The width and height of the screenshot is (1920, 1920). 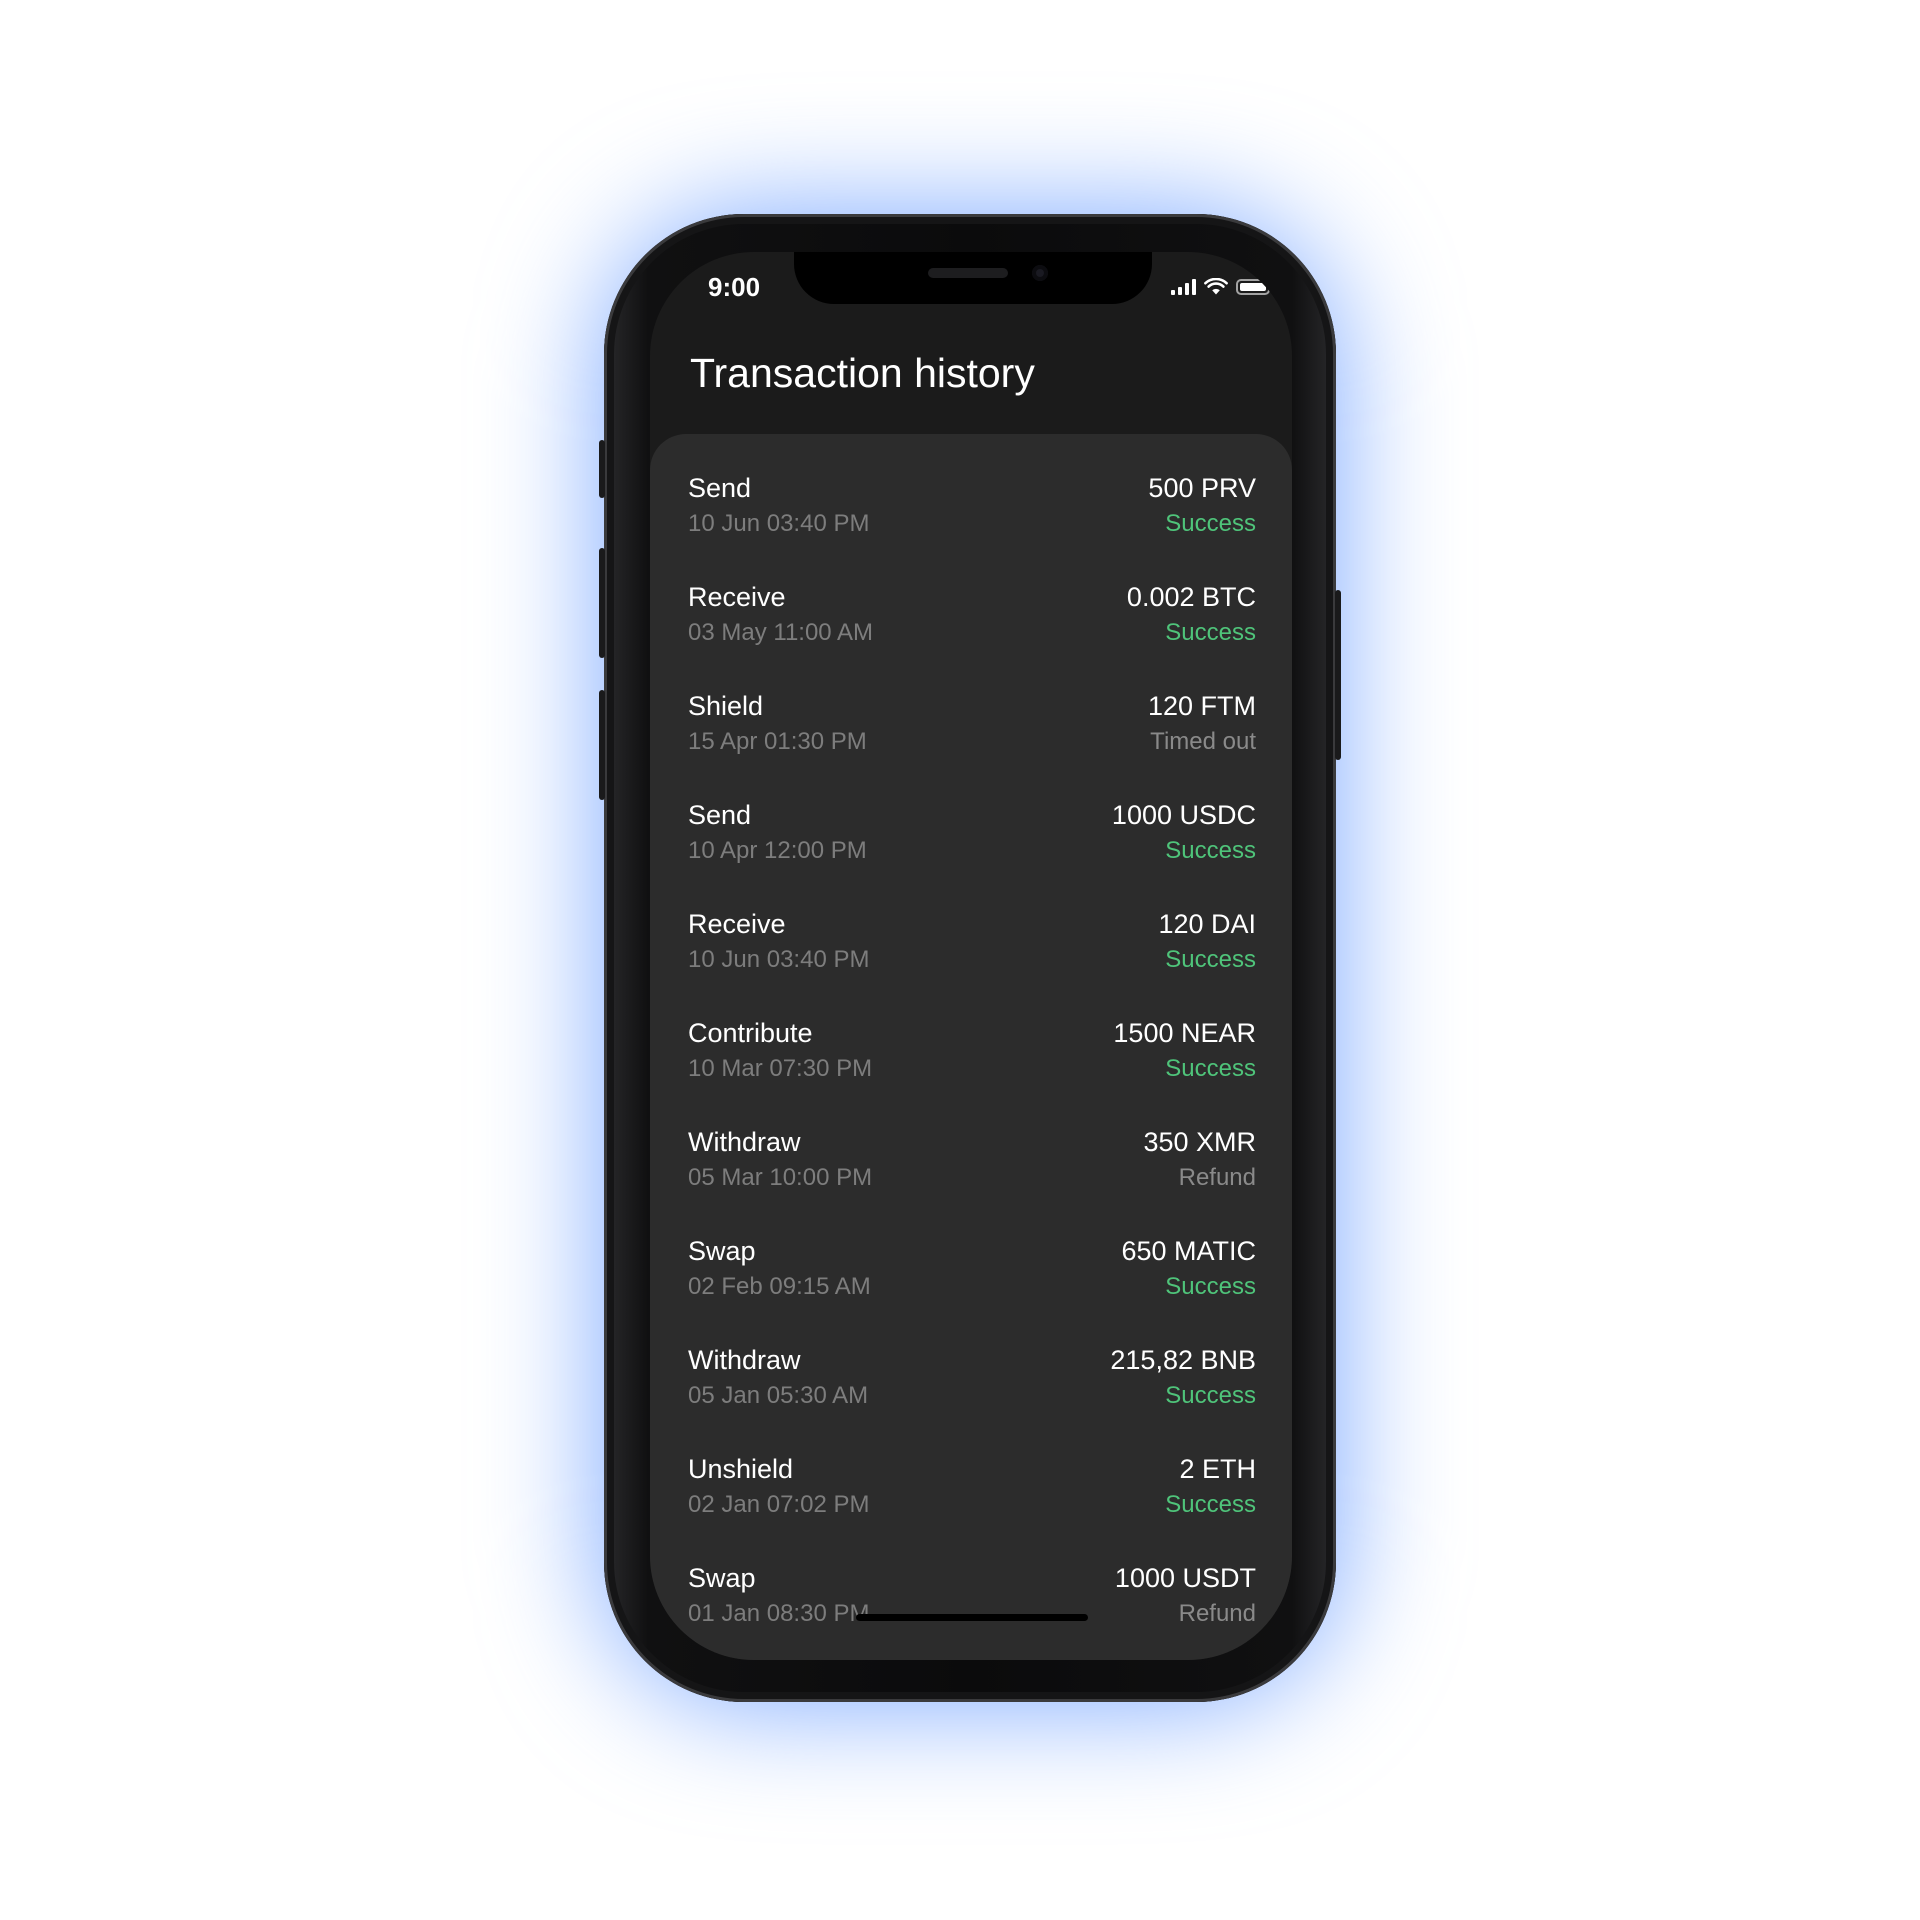 I want to click on battery-icon, so click(x=1254, y=287).